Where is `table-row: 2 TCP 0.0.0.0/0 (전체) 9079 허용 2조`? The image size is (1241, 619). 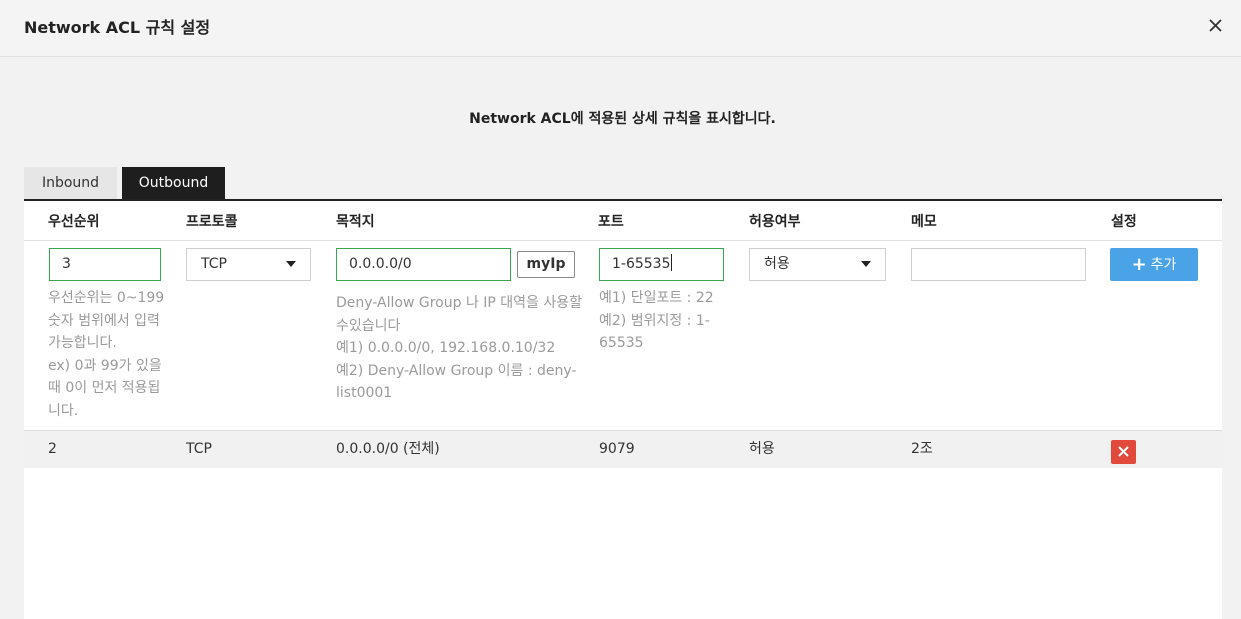 table-row: 2 TCP 0.0.0.0/0 (전체) 9079 허용 2조 is located at coordinates (623, 449).